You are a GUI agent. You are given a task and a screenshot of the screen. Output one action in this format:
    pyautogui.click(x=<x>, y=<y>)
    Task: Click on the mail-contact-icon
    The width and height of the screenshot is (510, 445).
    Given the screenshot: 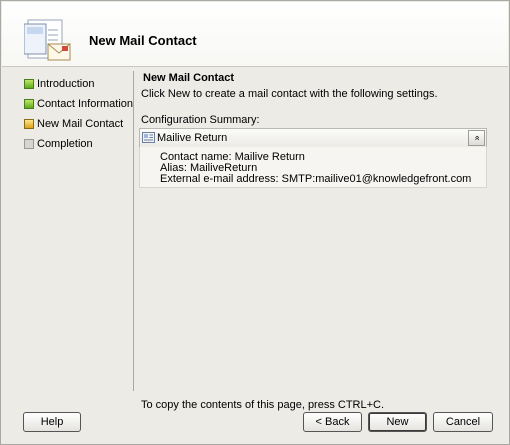 What is the action you would take?
    pyautogui.click(x=47, y=40)
    